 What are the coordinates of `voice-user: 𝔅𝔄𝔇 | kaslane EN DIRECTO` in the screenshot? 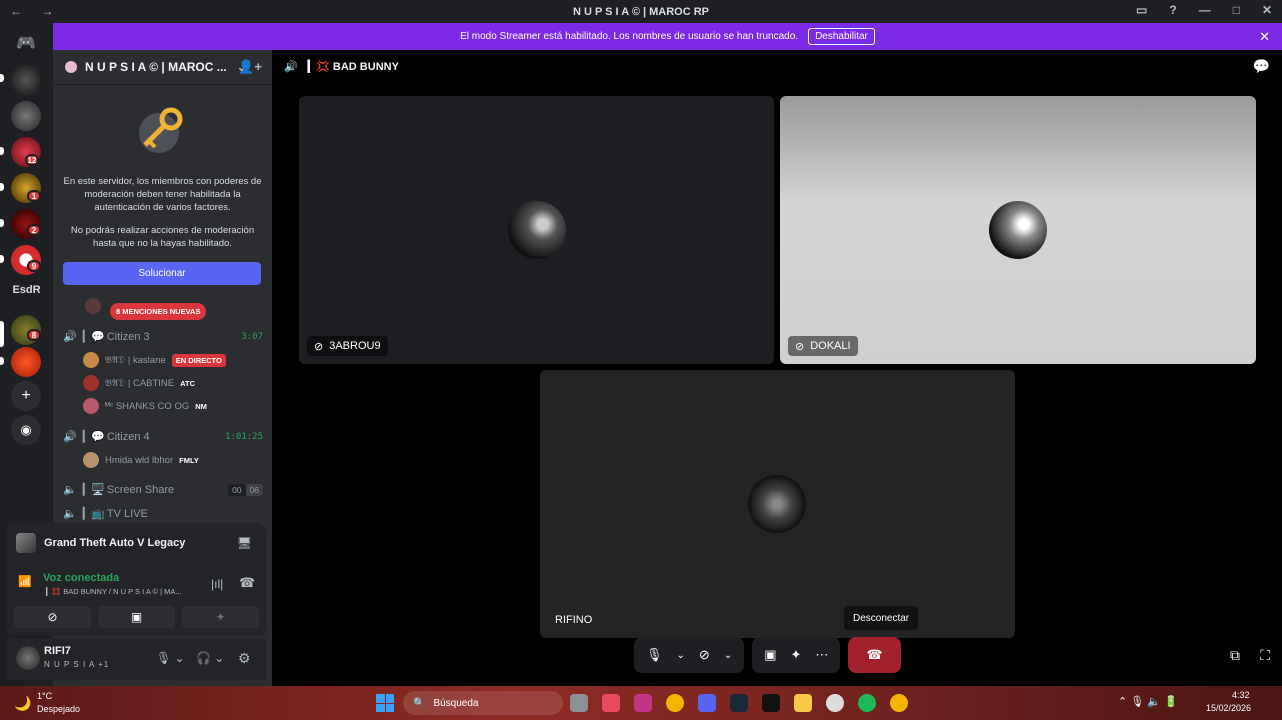 It's located at (154, 360).